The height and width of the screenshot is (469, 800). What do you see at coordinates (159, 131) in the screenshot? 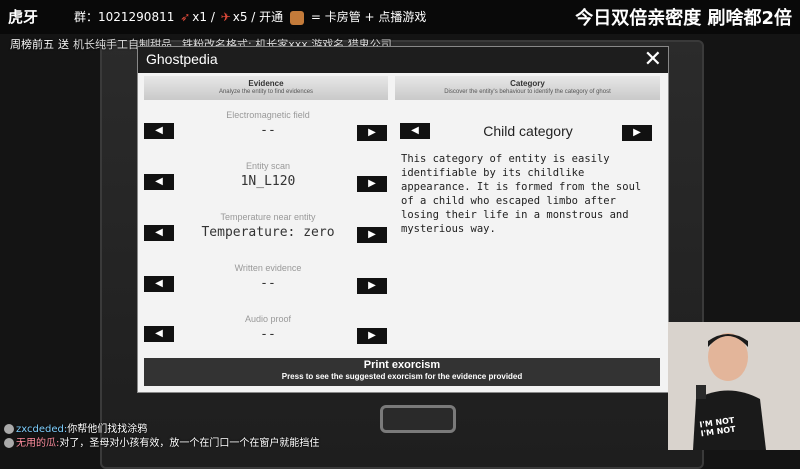
I see `emf-prev-button: ◀` at bounding box center [159, 131].